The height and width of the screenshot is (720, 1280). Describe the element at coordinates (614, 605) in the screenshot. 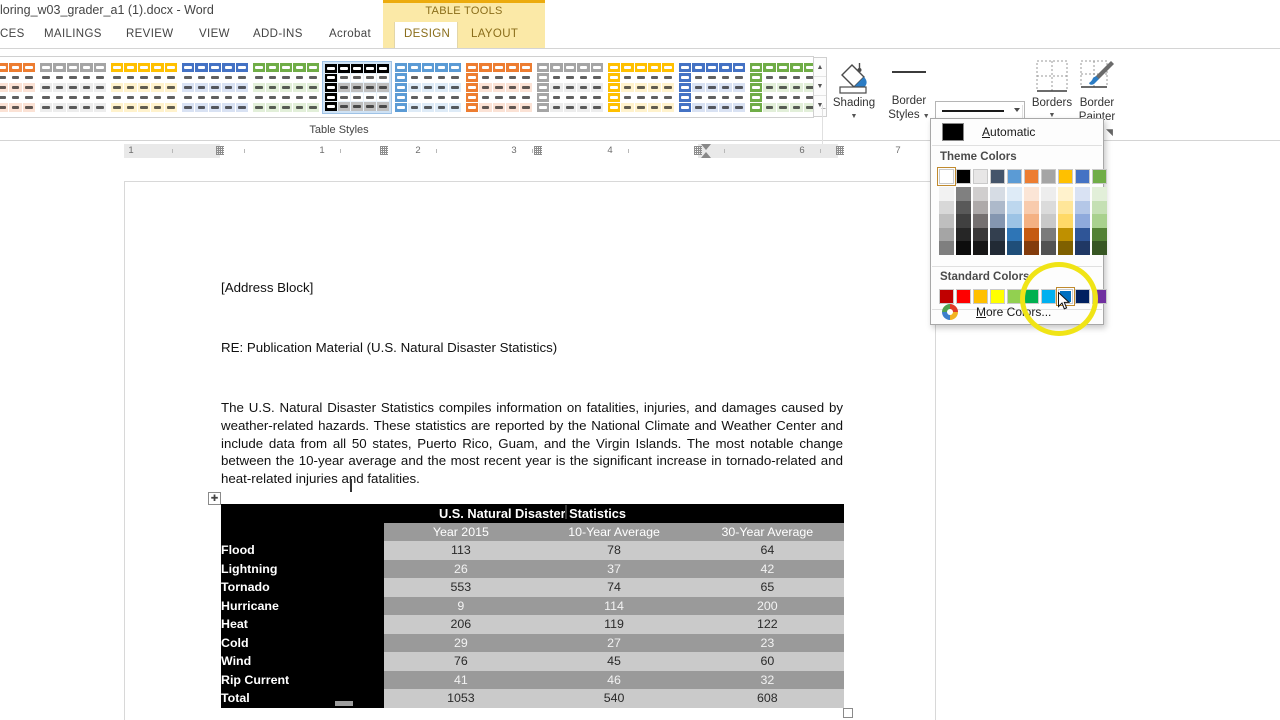

I see `table-data-cell: 114` at that location.